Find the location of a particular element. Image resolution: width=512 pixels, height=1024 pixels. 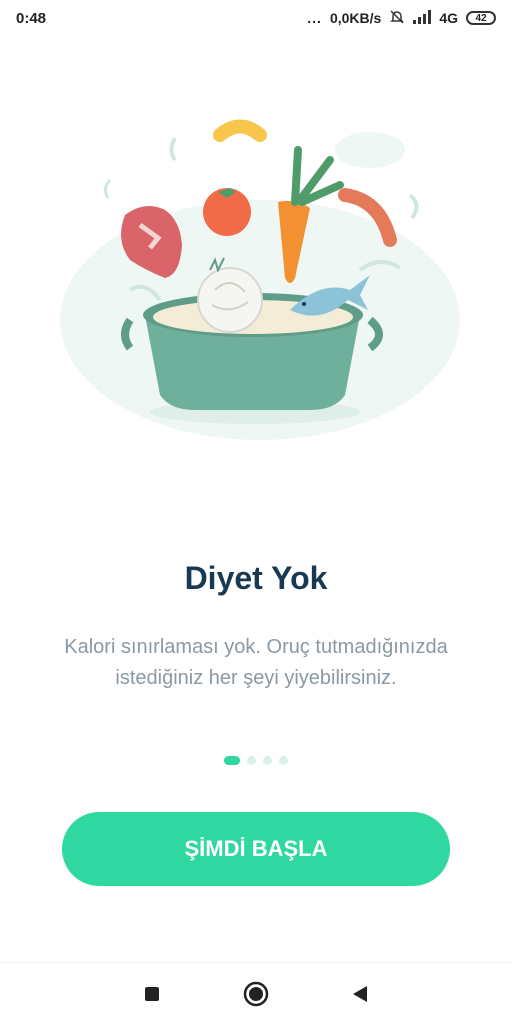

recents-square-icon is located at coordinates (152, 994).